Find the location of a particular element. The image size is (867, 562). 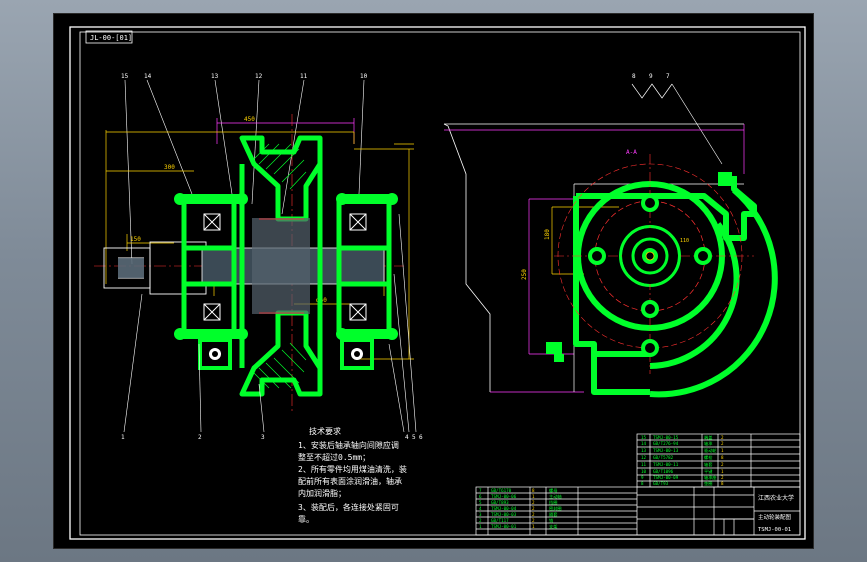

svg-text: 螺母 is located at coordinates (553, 490).